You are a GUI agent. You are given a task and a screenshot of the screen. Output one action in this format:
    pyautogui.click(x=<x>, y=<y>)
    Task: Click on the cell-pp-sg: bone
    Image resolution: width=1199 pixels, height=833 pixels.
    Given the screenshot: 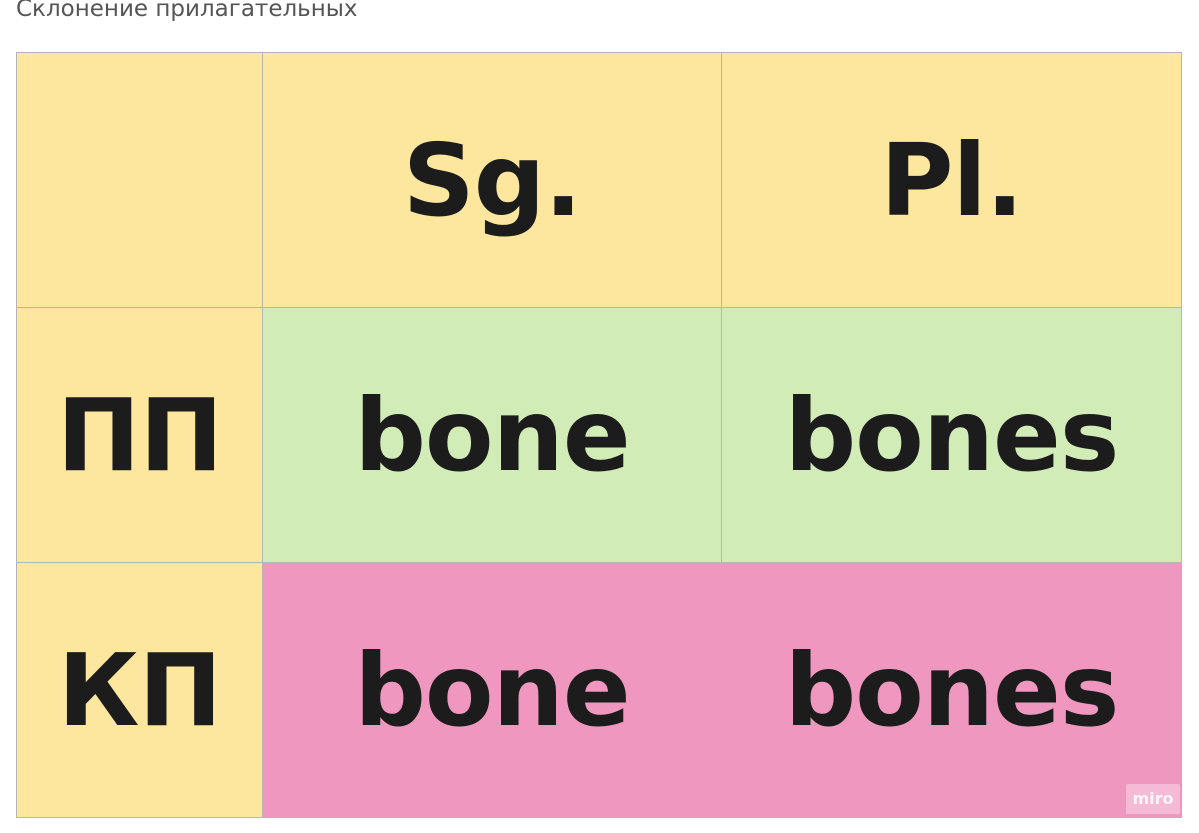 What is the action you would take?
    pyautogui.click(x=492, y=435)
    